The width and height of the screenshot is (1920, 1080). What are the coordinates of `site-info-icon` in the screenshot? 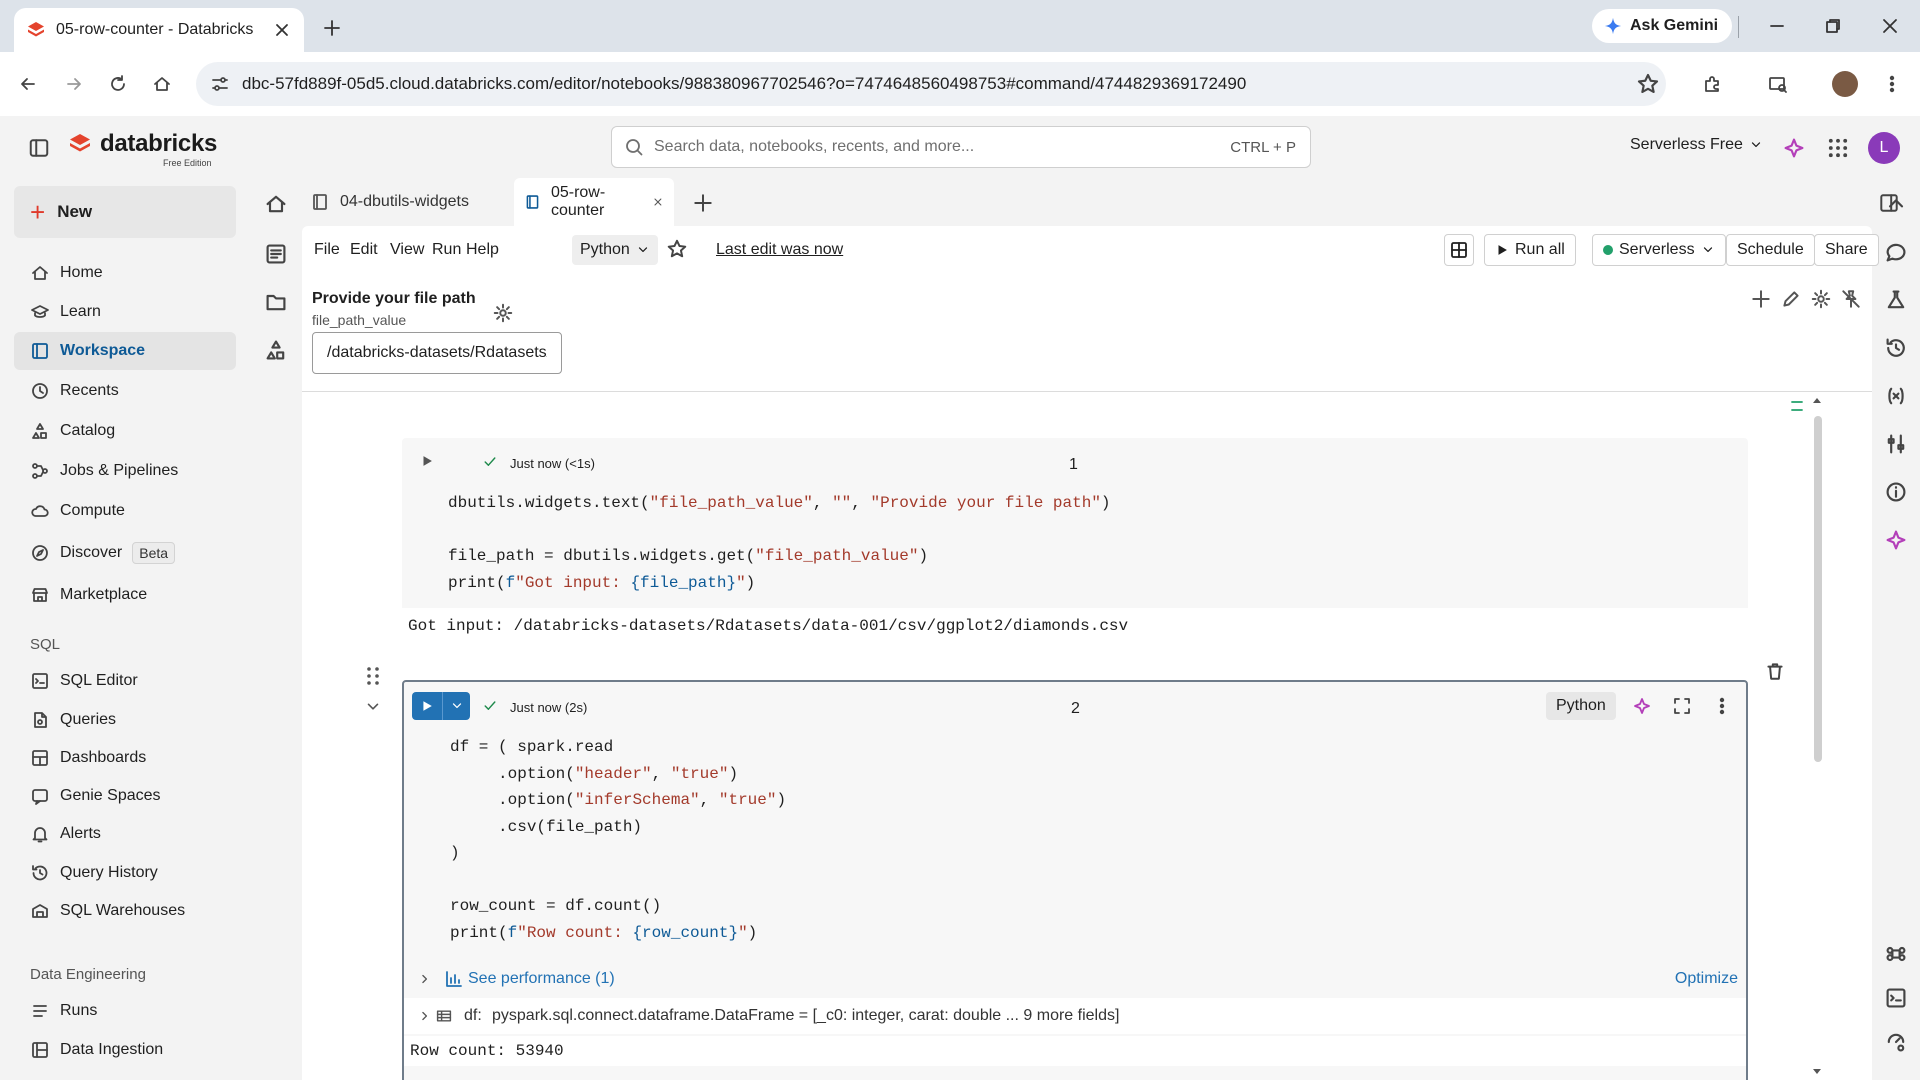 It's located at (220, 84).